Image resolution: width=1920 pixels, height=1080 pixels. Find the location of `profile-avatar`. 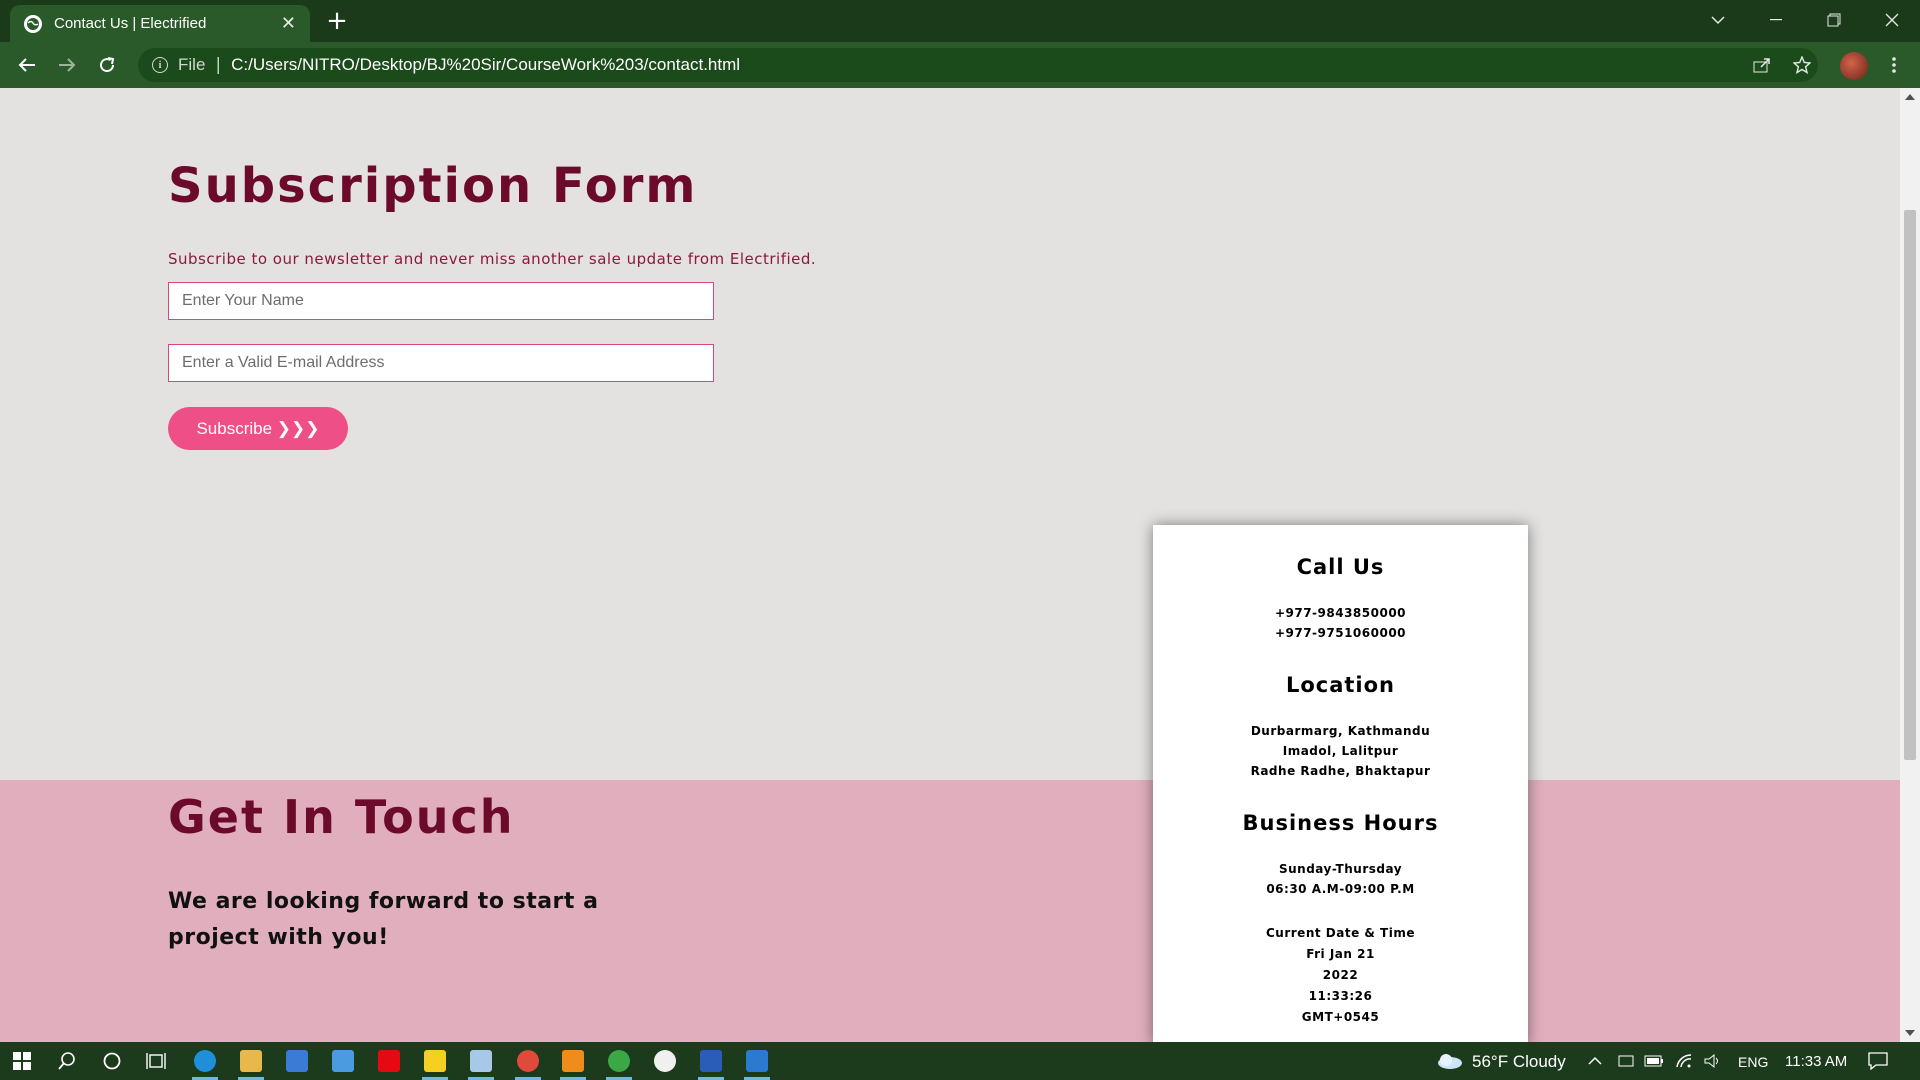

profile-avatar is located at coordinates (1854, 66).